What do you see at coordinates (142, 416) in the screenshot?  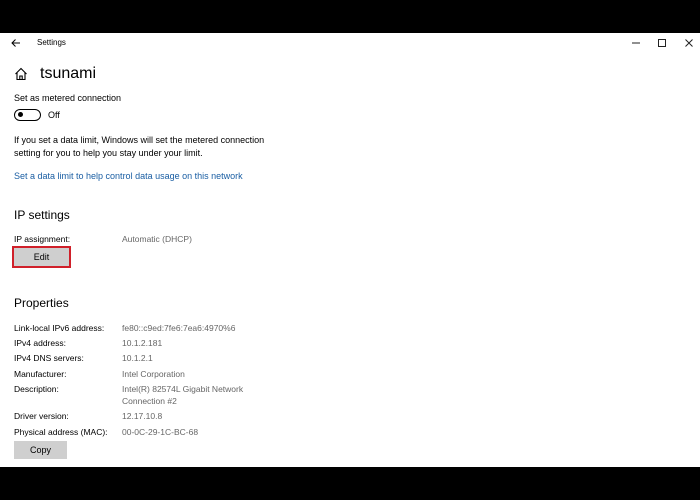 I see `property-value: 12.17.10.8` at bounding box center [142, 416].